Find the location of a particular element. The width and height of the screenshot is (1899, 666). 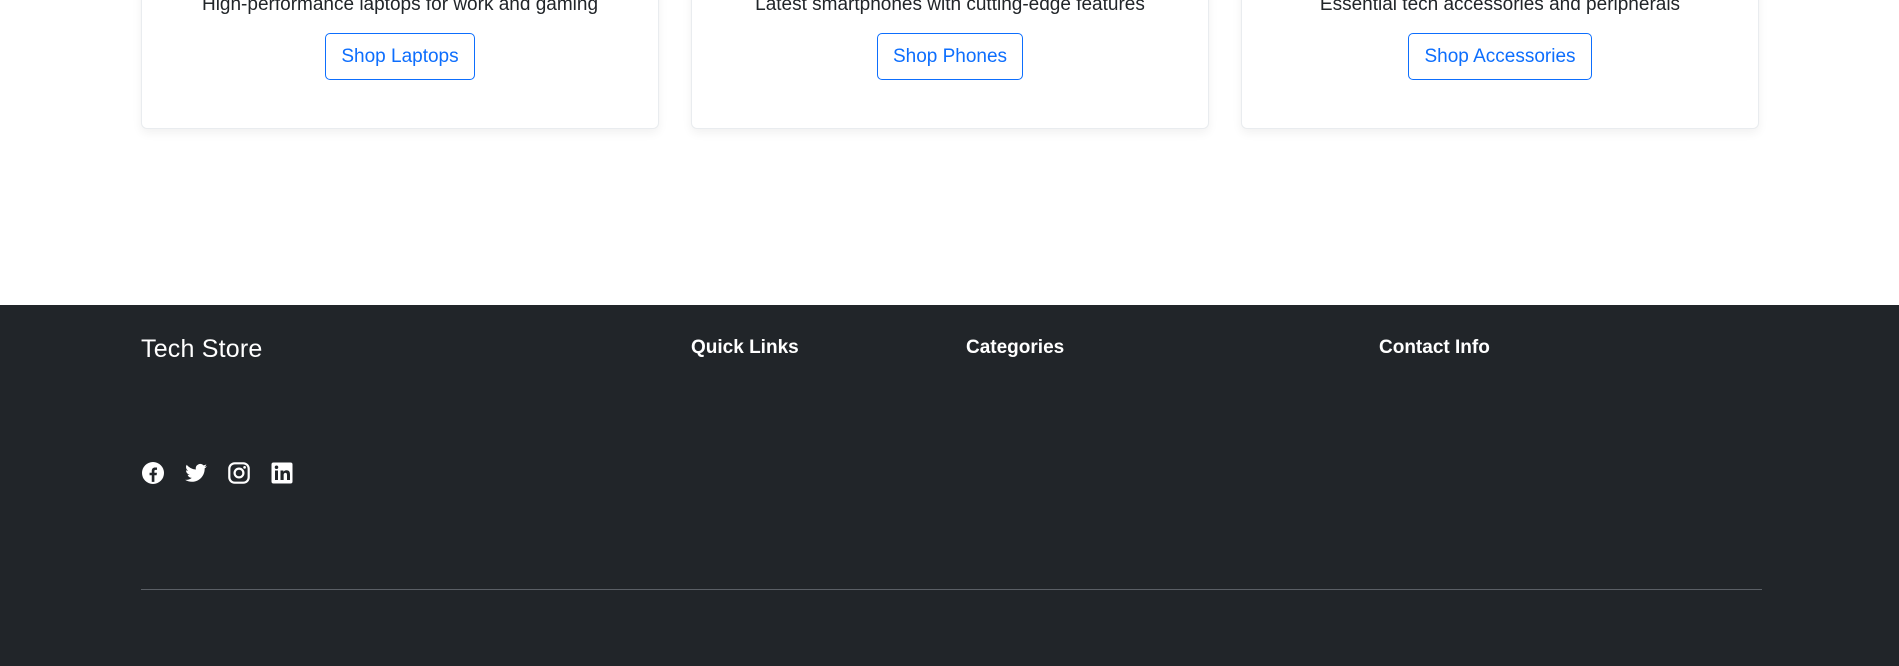

shop-phones-button: Shop Phones is located at coordinates (950, 56).